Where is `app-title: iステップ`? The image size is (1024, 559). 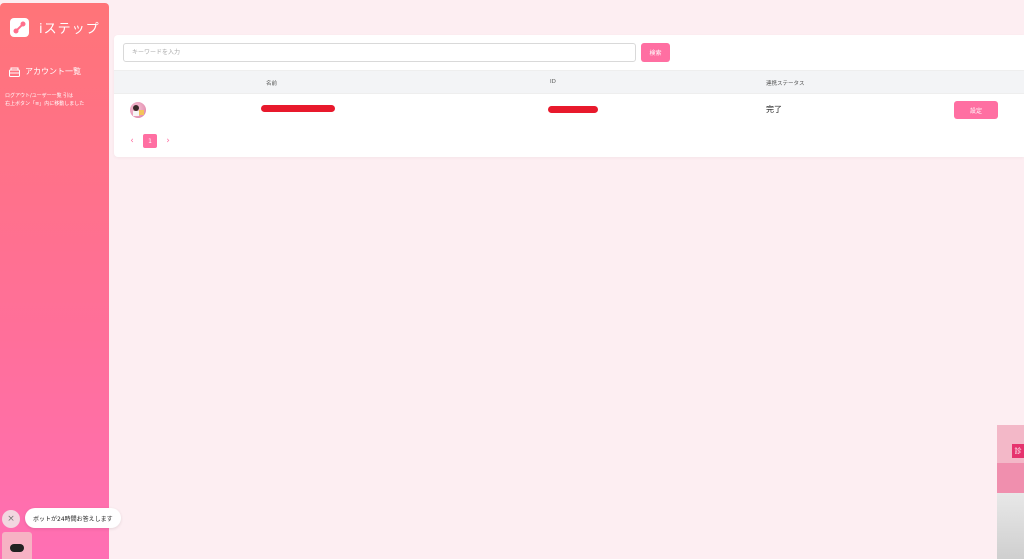 app-title: iステップ is located at coordinates (69, 29).